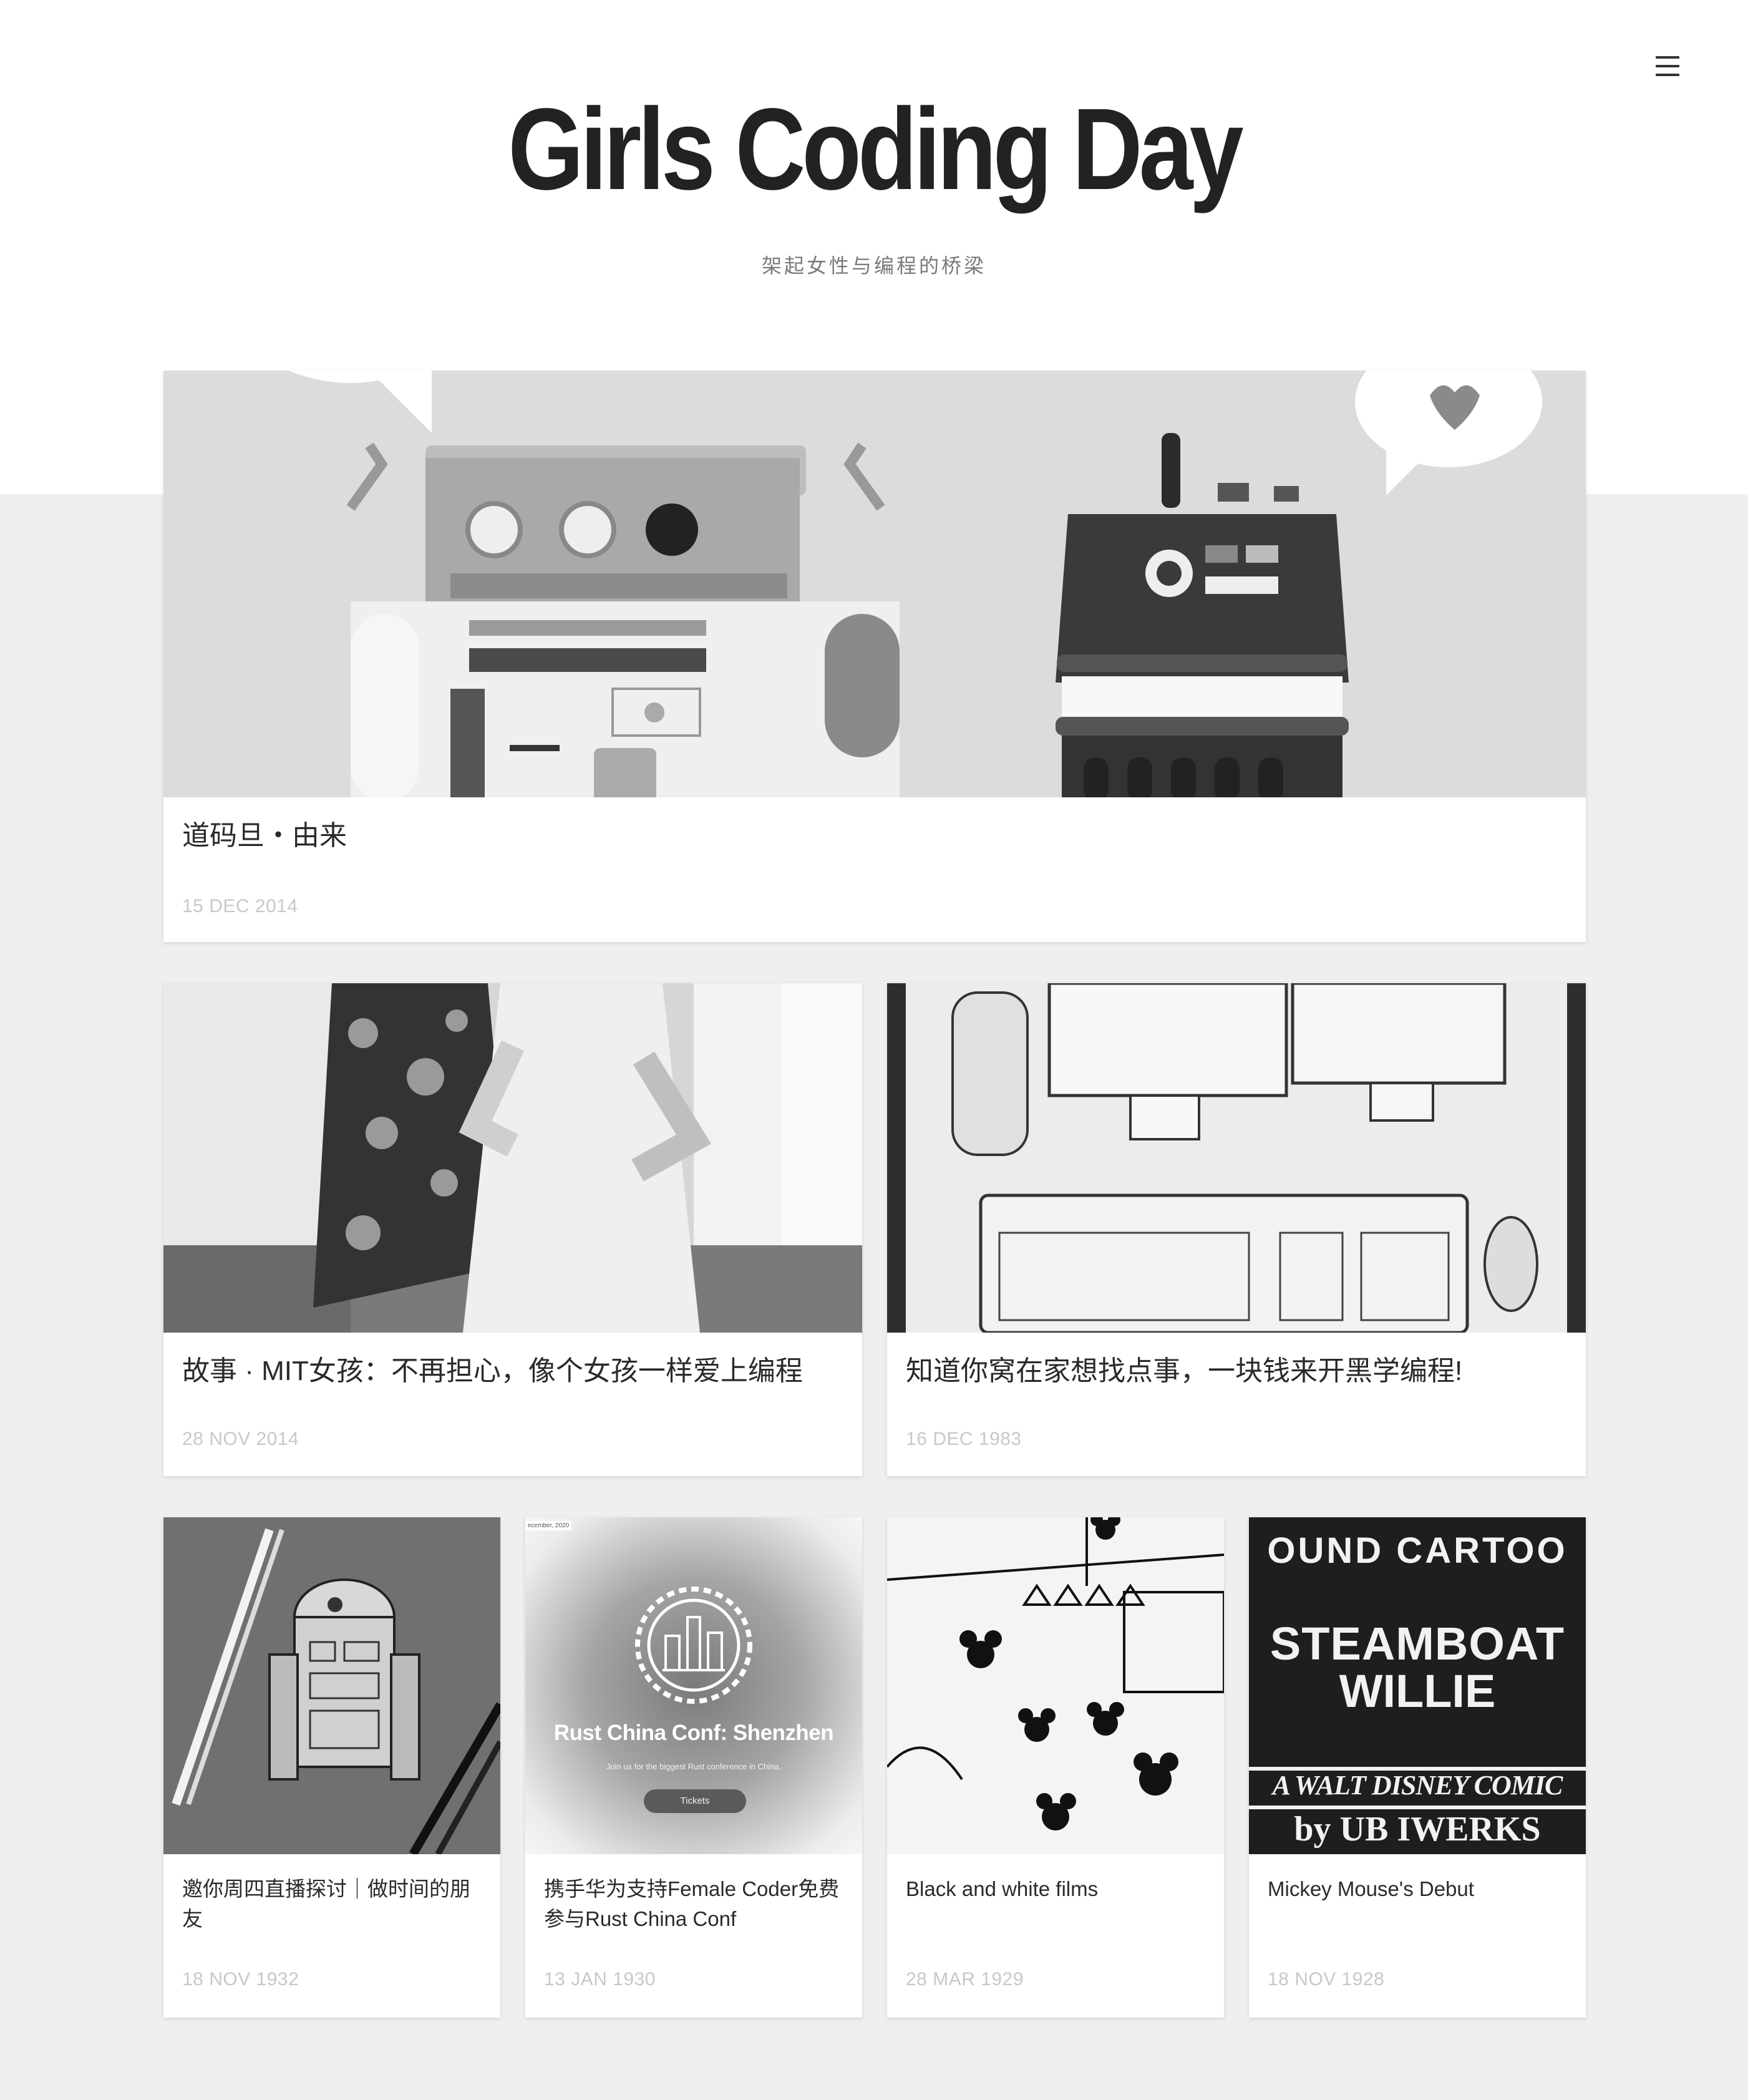 The width and height of the screenshot is (1748, 2100). I want to click on site-title: Girls Coding Day, so click(874, 149).